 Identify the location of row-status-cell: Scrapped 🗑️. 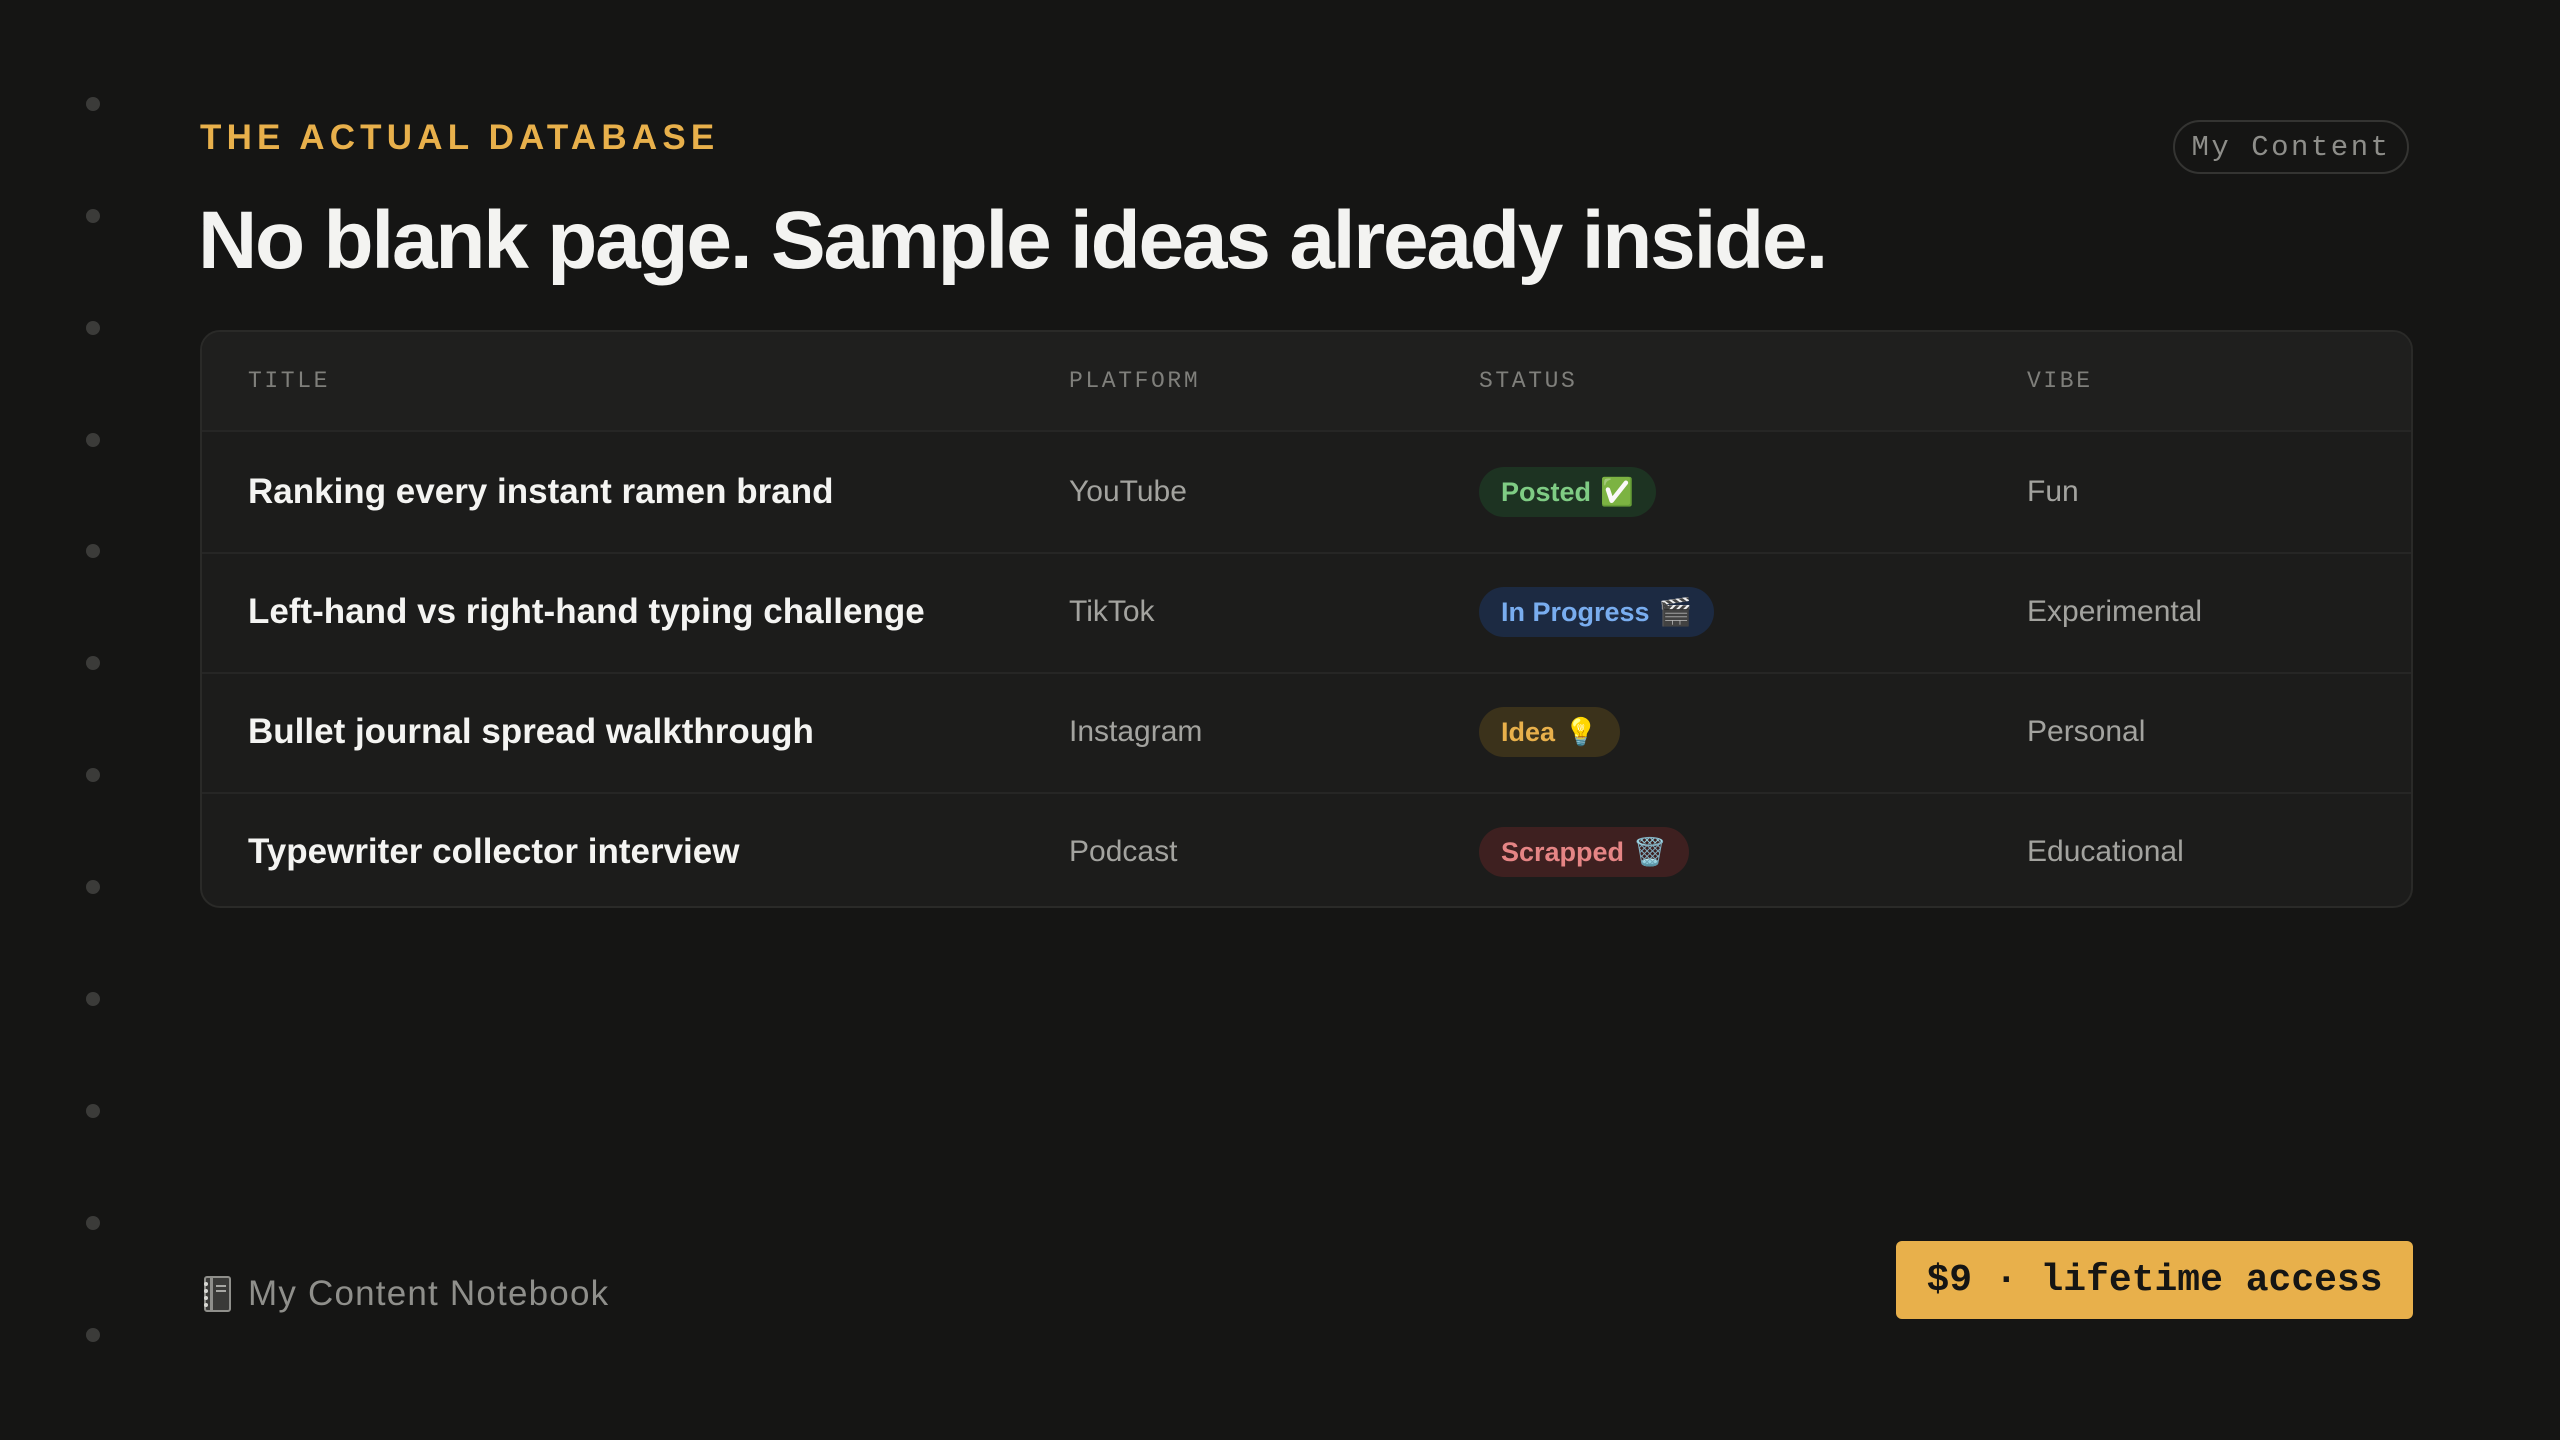
(1584, 849).